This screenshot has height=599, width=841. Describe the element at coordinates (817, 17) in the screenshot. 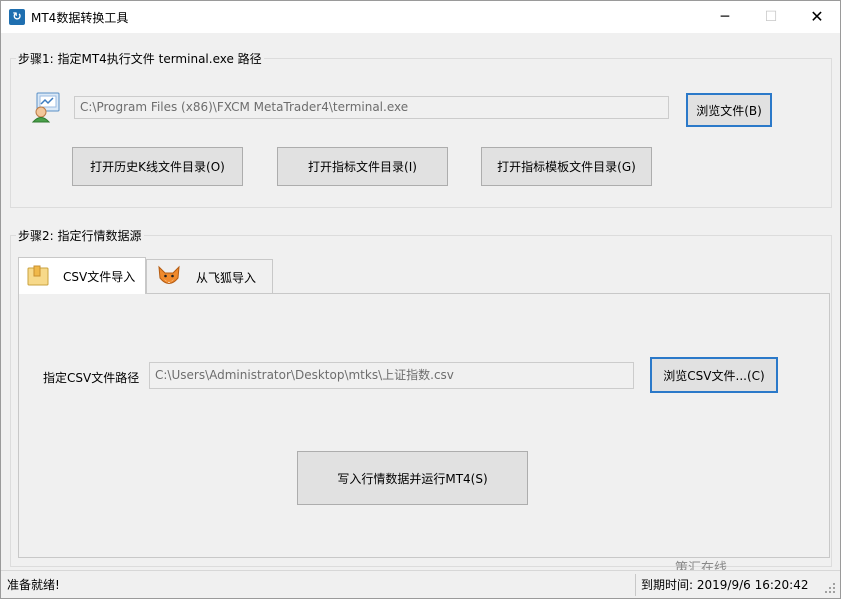

I see `close-button: ✕` at that location.